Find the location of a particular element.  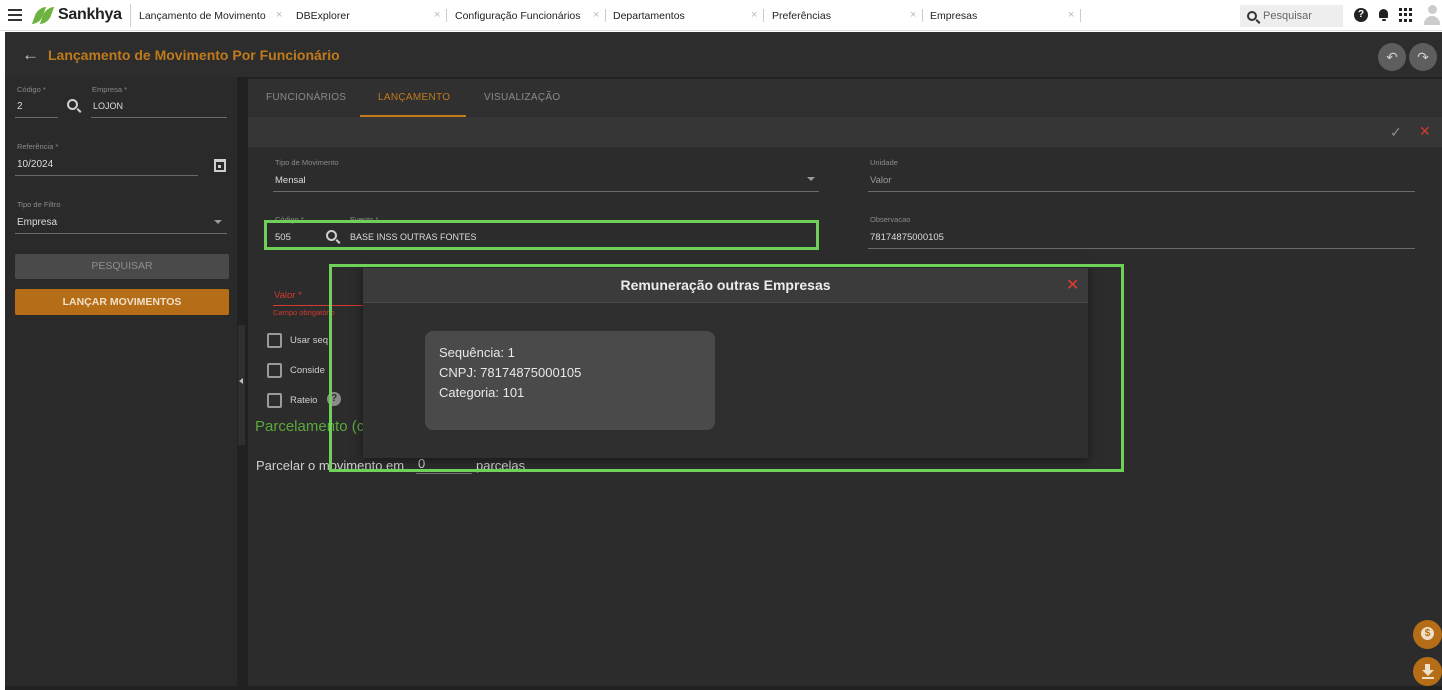

tipo-movimento-select: Mensal is located at coordinates (290, 180).